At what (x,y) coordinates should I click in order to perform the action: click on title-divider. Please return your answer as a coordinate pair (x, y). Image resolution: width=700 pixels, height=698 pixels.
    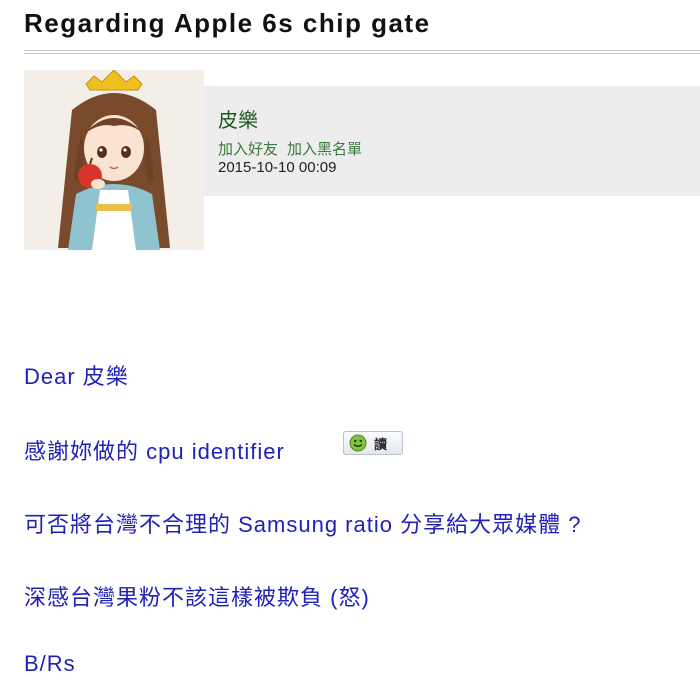
    Looking at the image, I should click on (362, 52).